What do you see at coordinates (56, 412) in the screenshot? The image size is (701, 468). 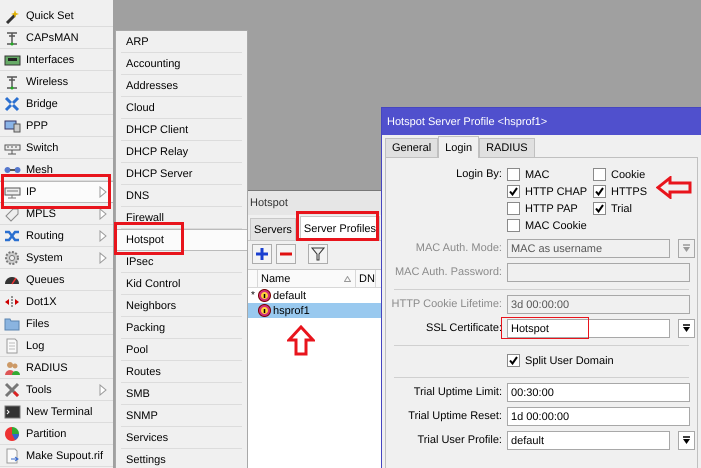 I see `menu-item: New Terminal` at bounding box center [56, 412].